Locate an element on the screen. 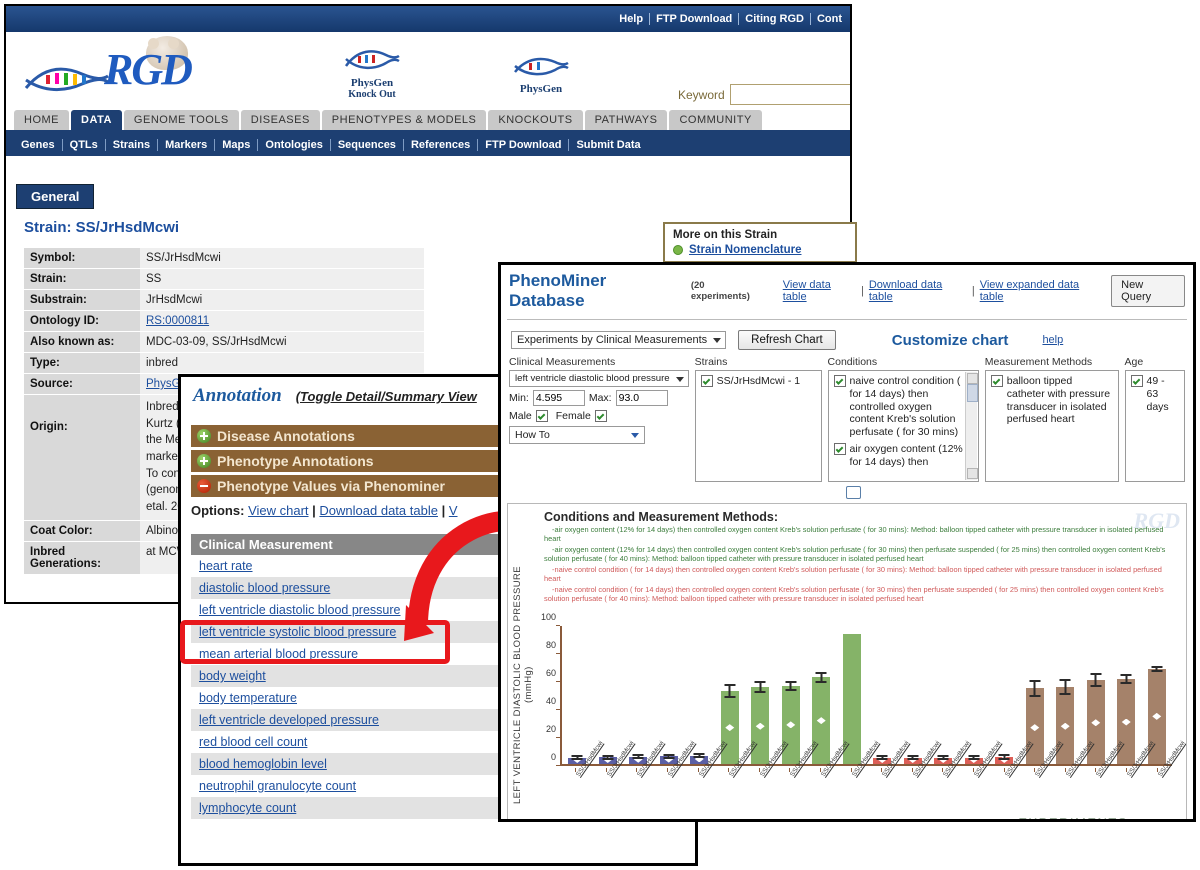 The image size is (1200, 870). measurement-link: body weight is located at coordinates (232, 676).